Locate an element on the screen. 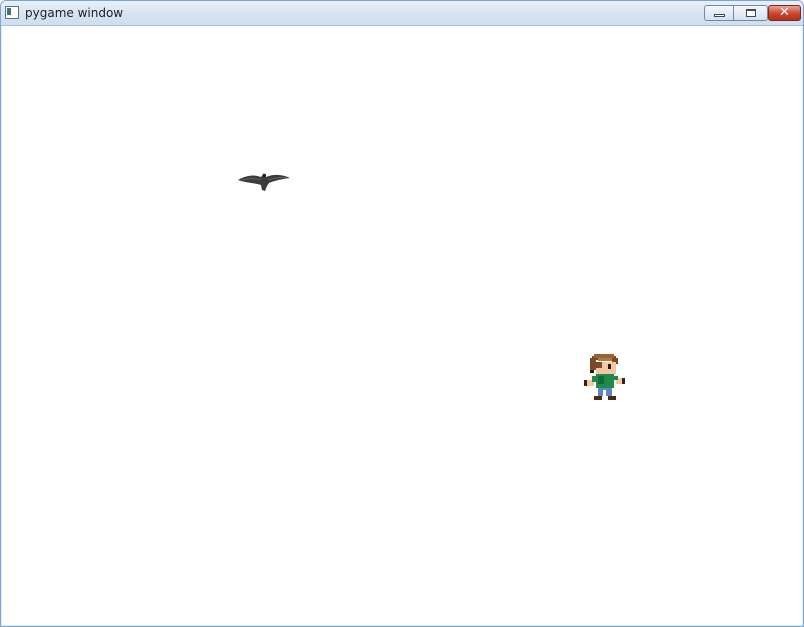  player-sprite is located at coordinates (604, 377).